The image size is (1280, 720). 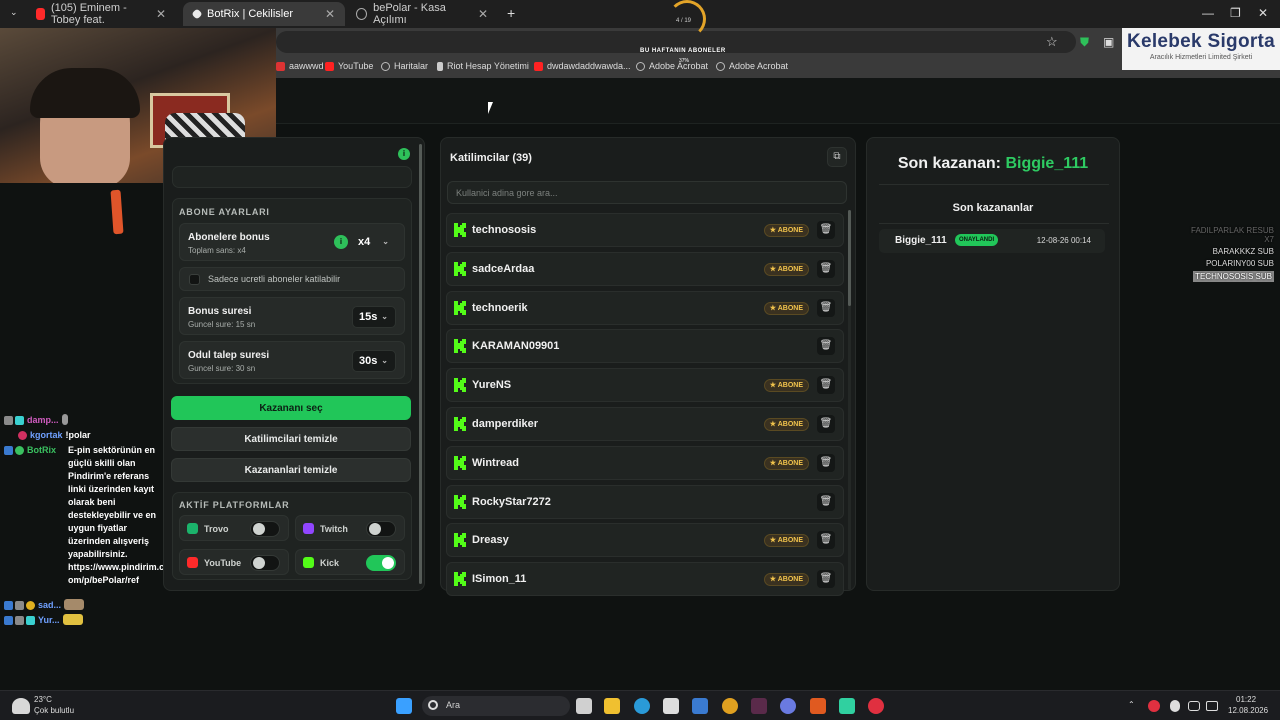 What do you see at coordinates (1084, 42) in the screenshot?
I see `shield-icon: ⛊` at bounding box center [1084, 42].